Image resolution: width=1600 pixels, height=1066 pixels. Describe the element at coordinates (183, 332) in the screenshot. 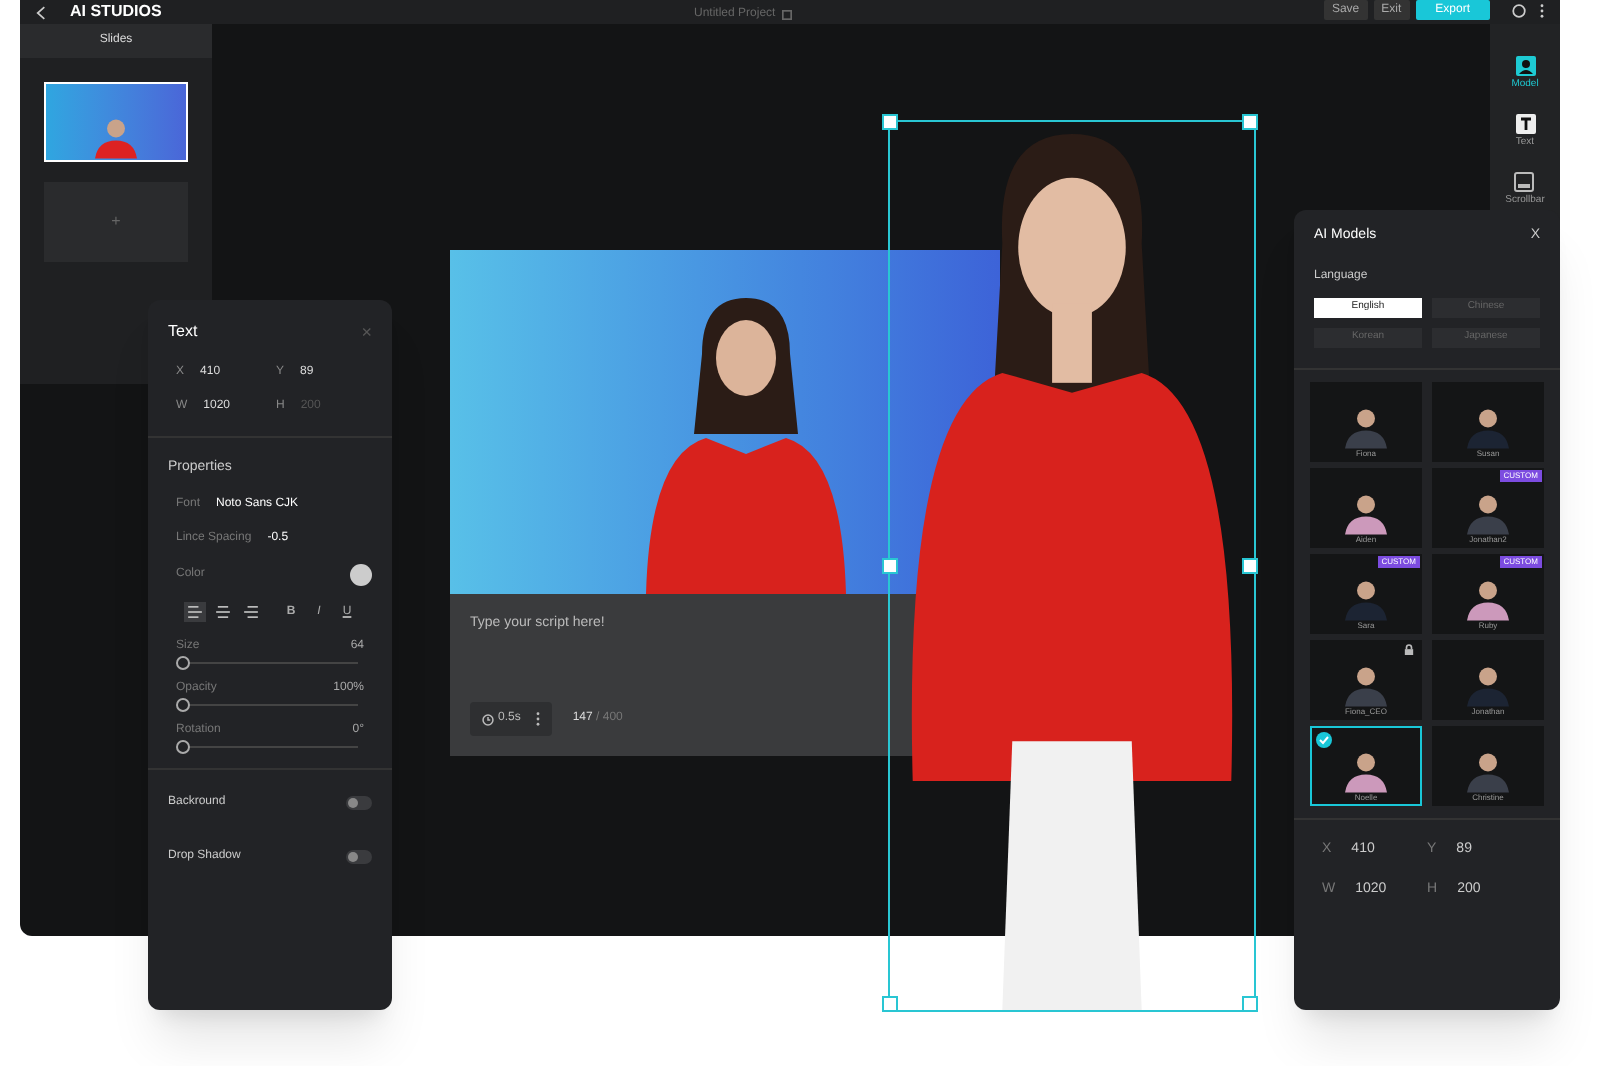

I see `panel-title: Text` at that location.